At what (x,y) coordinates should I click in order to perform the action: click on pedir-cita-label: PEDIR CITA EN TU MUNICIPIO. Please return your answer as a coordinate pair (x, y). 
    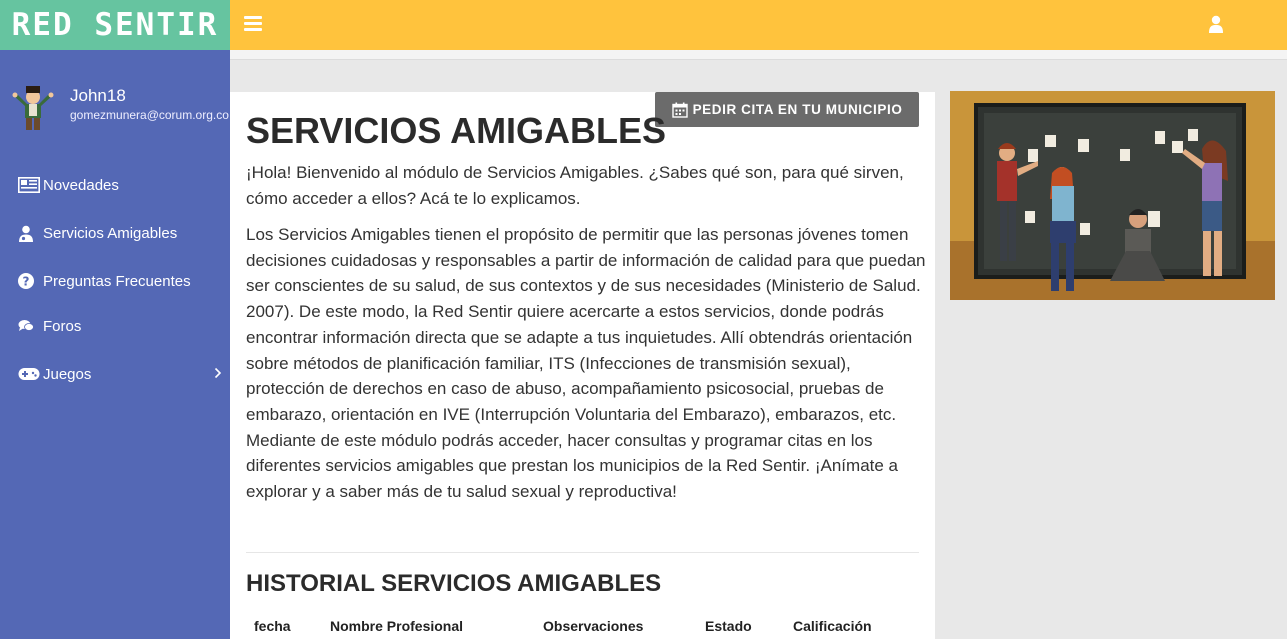
    Looking at the image, I should click on (797, 109).